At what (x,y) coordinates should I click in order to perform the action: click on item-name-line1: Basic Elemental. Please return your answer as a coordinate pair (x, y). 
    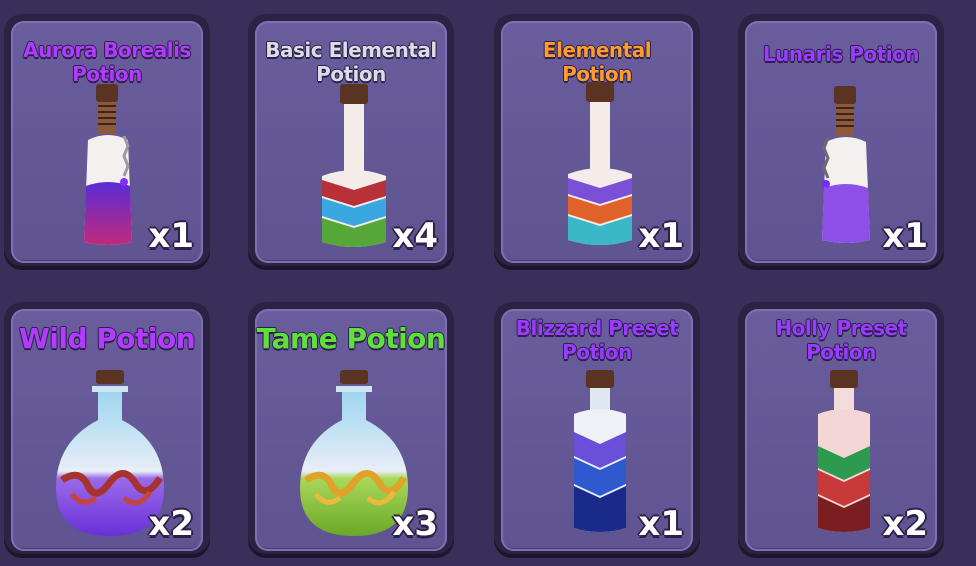
    Looking at the image, I should click on (351, 50).